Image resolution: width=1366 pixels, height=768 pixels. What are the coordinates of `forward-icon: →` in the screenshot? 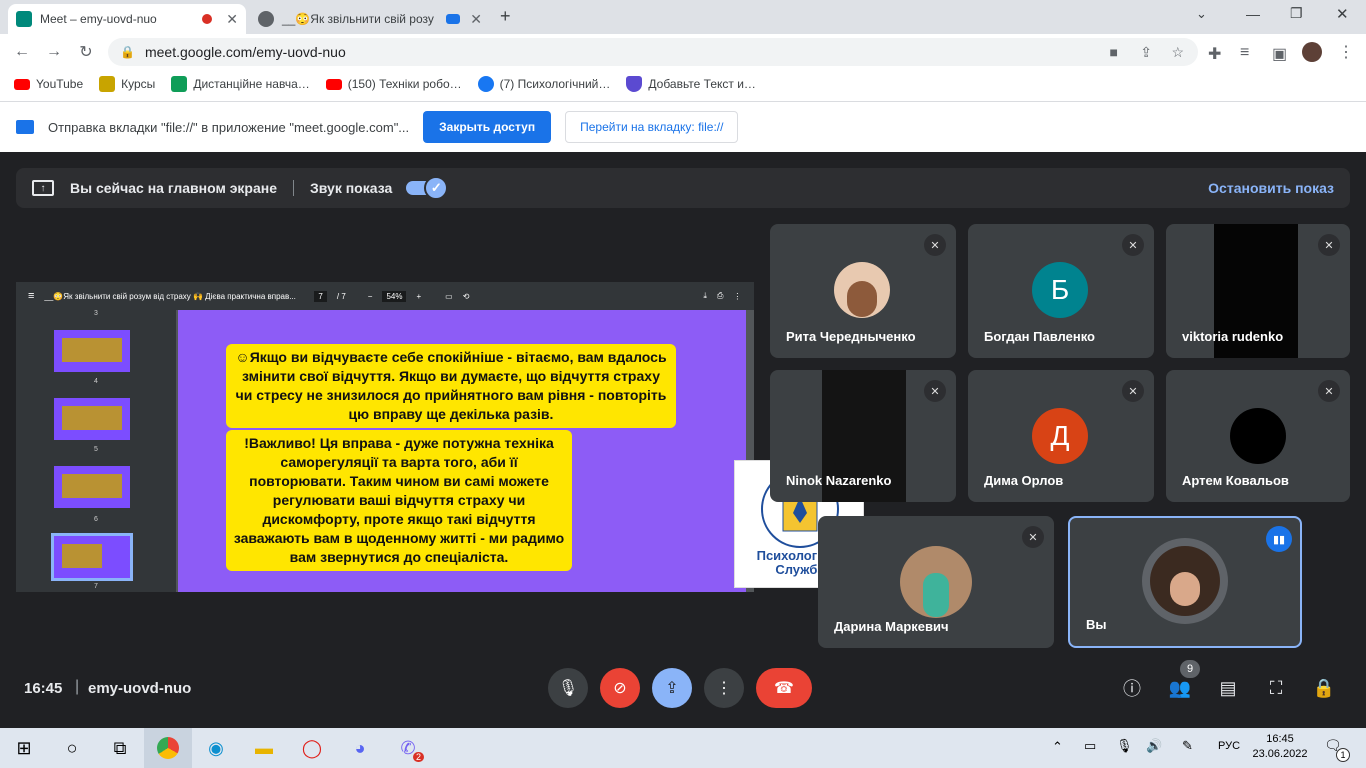 It's located at (54, 52).